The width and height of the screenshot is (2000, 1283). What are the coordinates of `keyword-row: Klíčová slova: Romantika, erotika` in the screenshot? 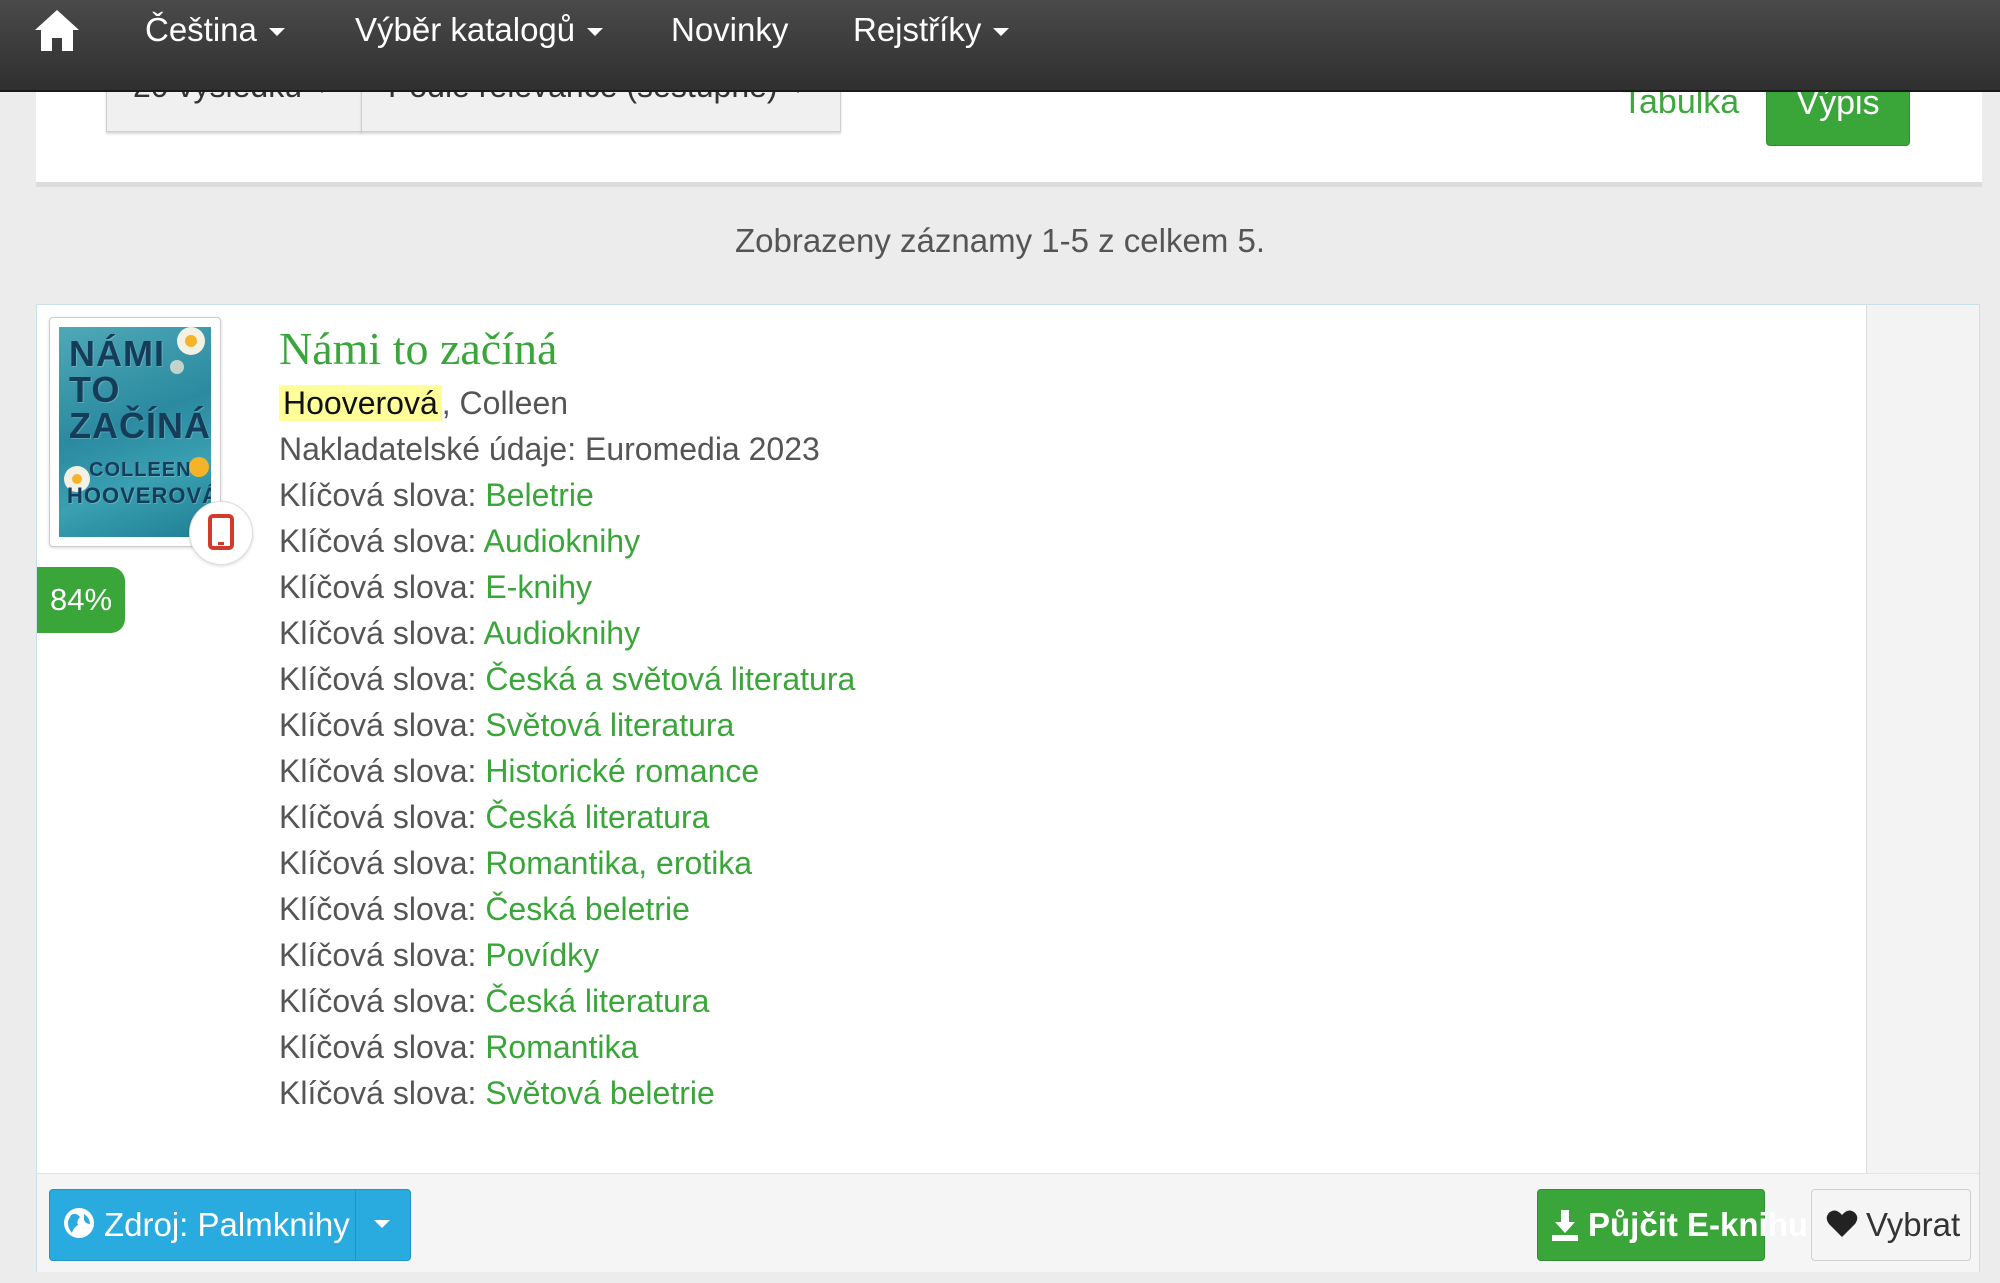 It's located at (515, 863).